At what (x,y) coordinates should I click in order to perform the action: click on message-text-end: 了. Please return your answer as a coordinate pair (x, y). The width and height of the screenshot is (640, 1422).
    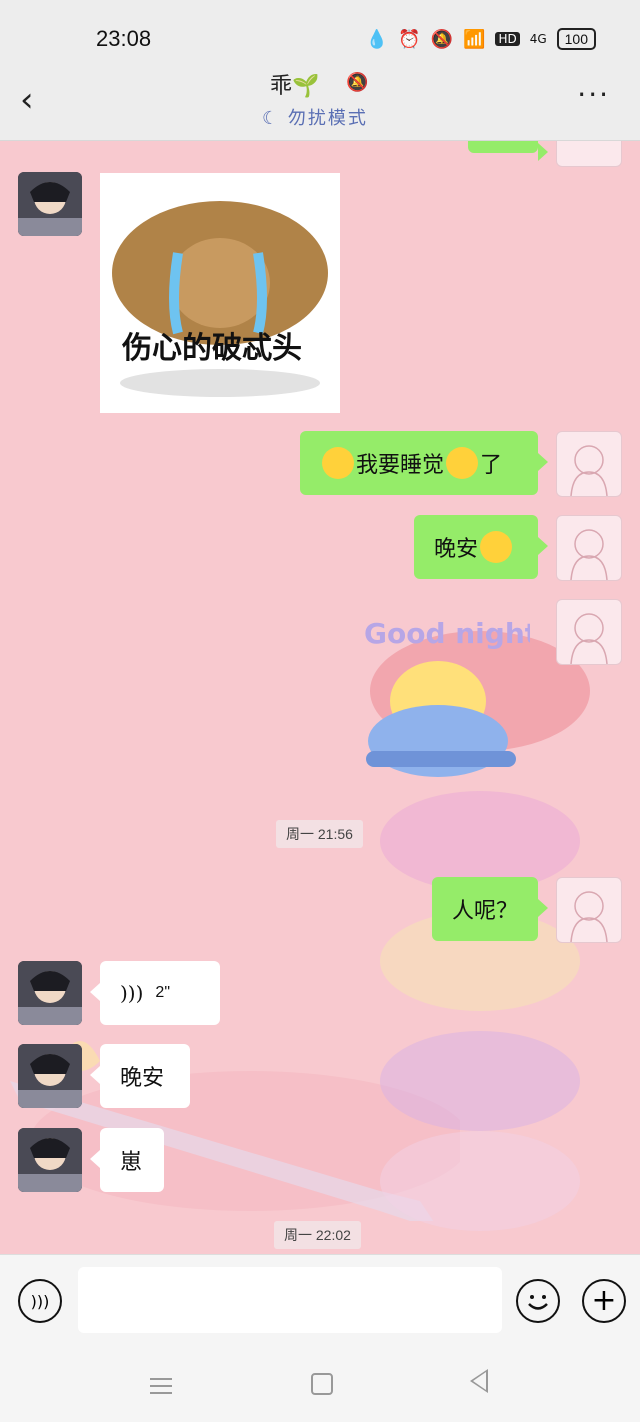
    Looking at the image, I should click on (491, 465).